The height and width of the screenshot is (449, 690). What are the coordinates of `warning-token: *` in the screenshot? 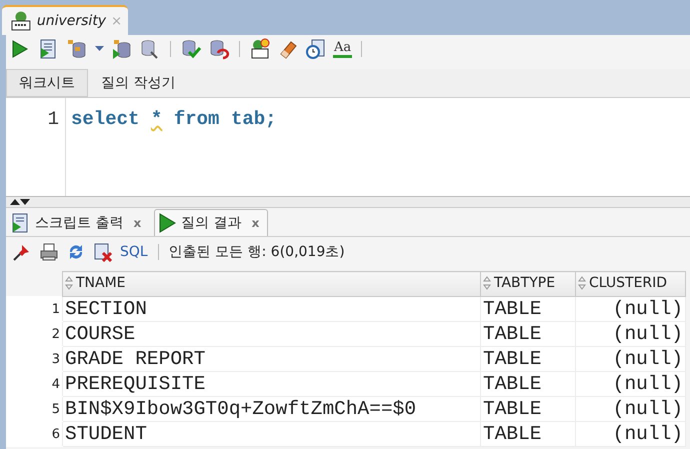 It's located at (156, 119).